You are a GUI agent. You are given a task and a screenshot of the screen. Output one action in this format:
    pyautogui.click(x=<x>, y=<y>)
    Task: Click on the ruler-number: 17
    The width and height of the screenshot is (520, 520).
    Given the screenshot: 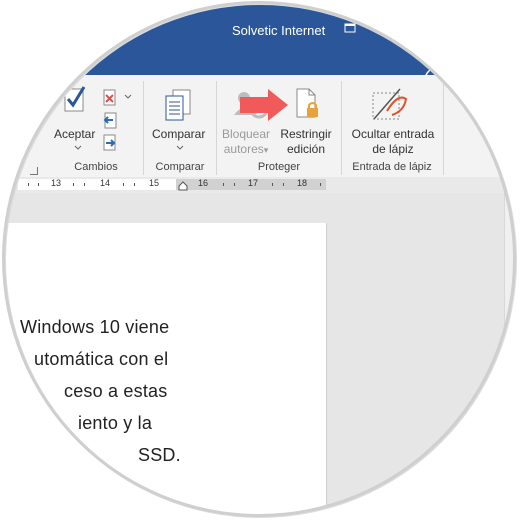 What is the action you would take?
    pyautogui.click(x=253, y=183)
    